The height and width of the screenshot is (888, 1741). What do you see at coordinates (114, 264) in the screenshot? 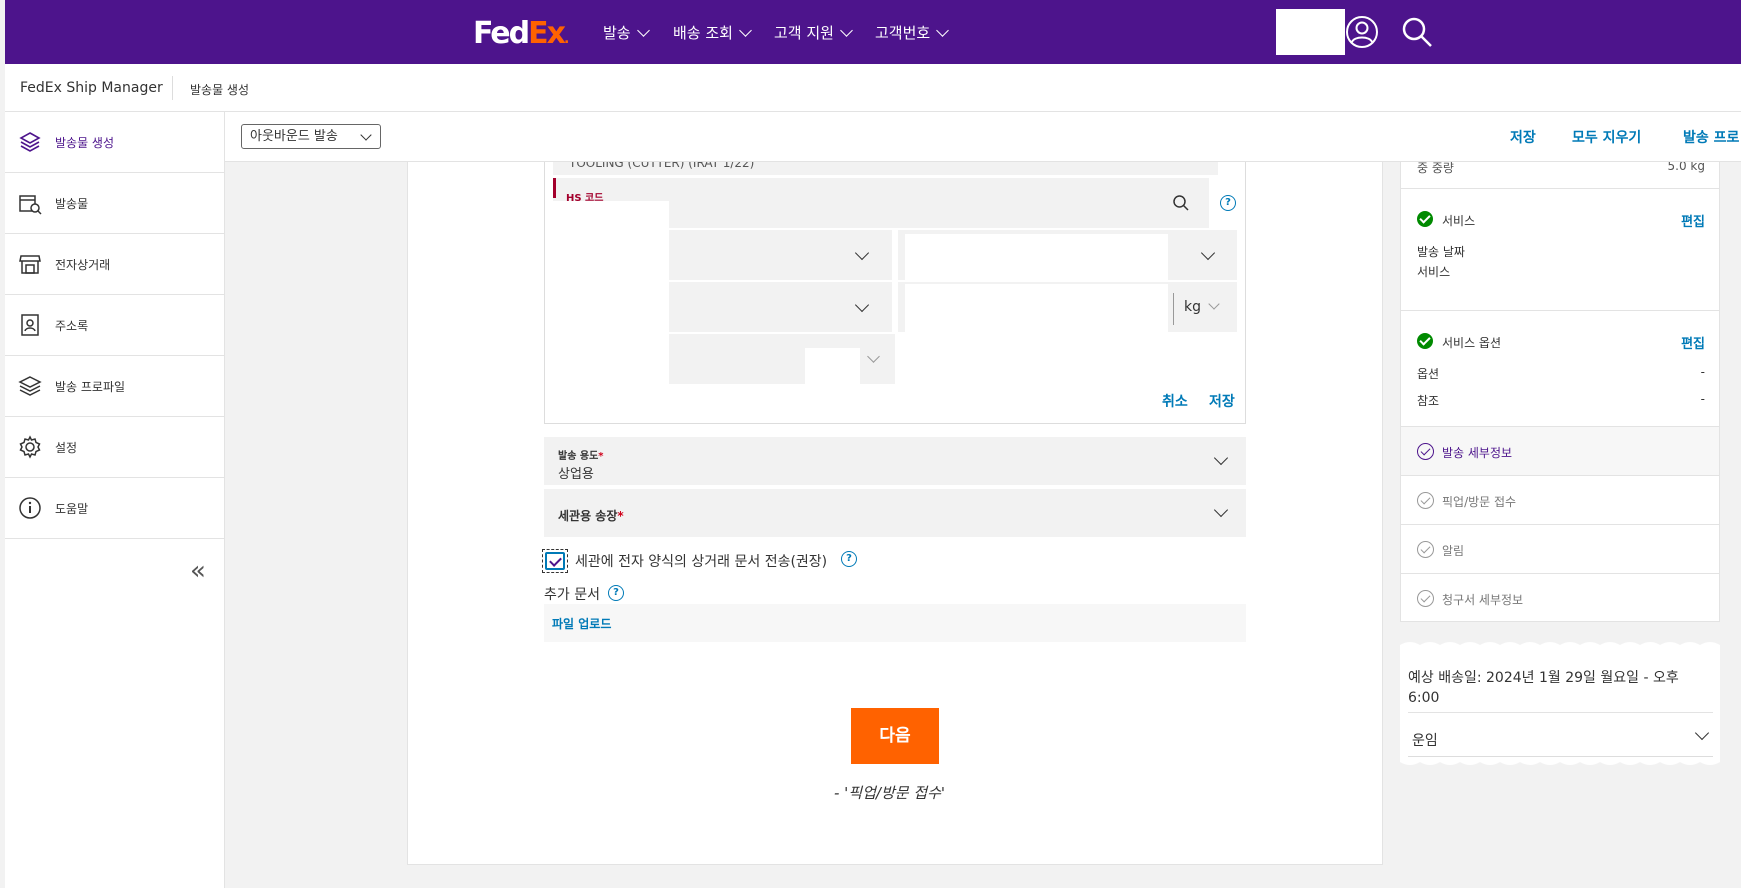
I see `sidebar-item-ecommerce: 전자상거래` at bounding box center [114, 264].